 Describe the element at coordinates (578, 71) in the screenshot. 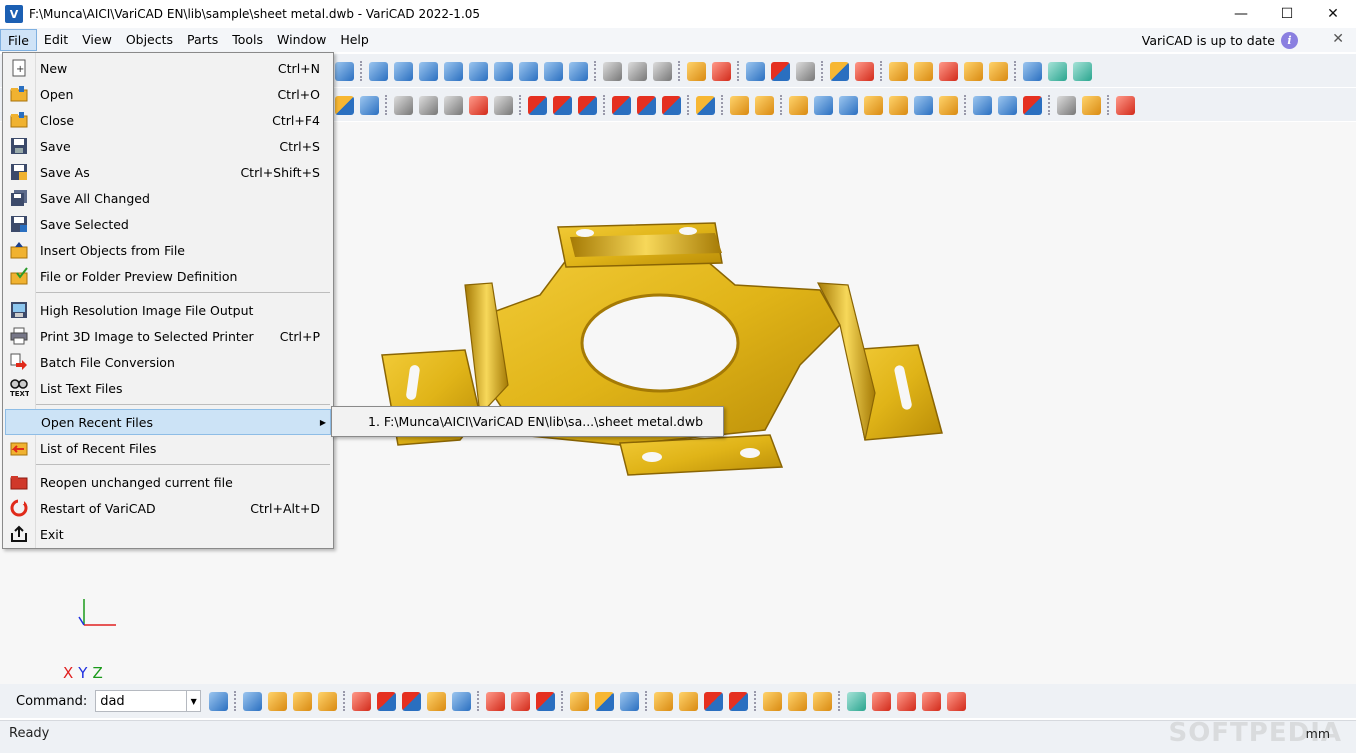

I see `sphere-solid-icon` at that location.